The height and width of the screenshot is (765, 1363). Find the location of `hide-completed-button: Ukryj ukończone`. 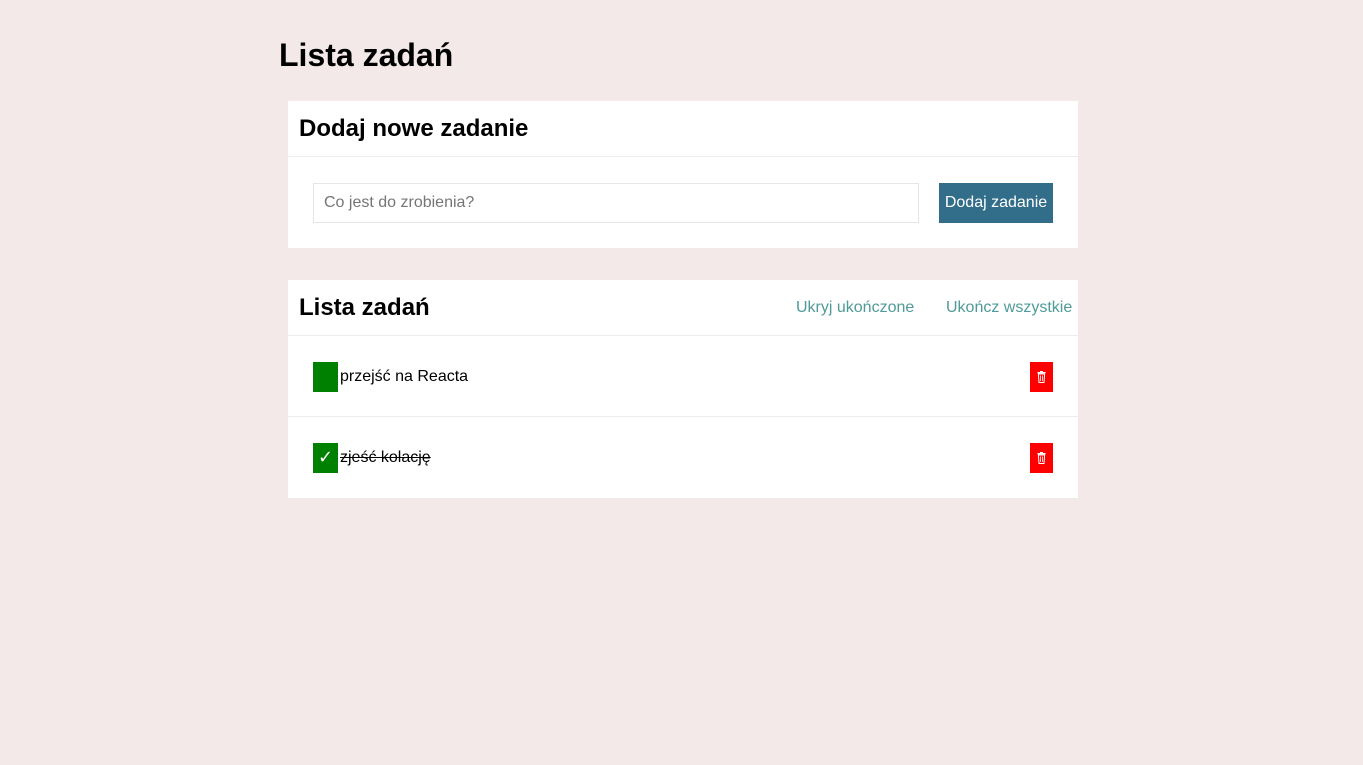

hide-completed-button: Ukryj ukończone is located at coordinates (855, 308).